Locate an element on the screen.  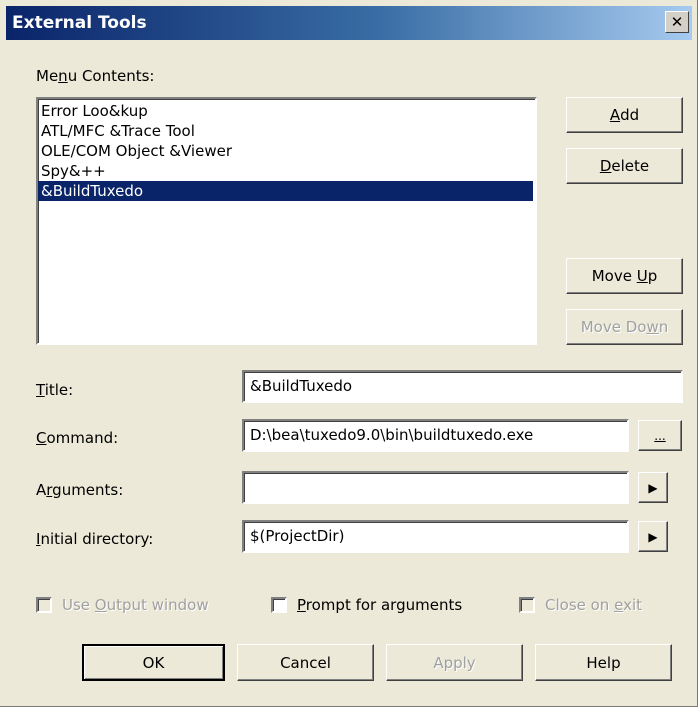
list-item: Error Loo&kup is located at coordinates (286, 111).